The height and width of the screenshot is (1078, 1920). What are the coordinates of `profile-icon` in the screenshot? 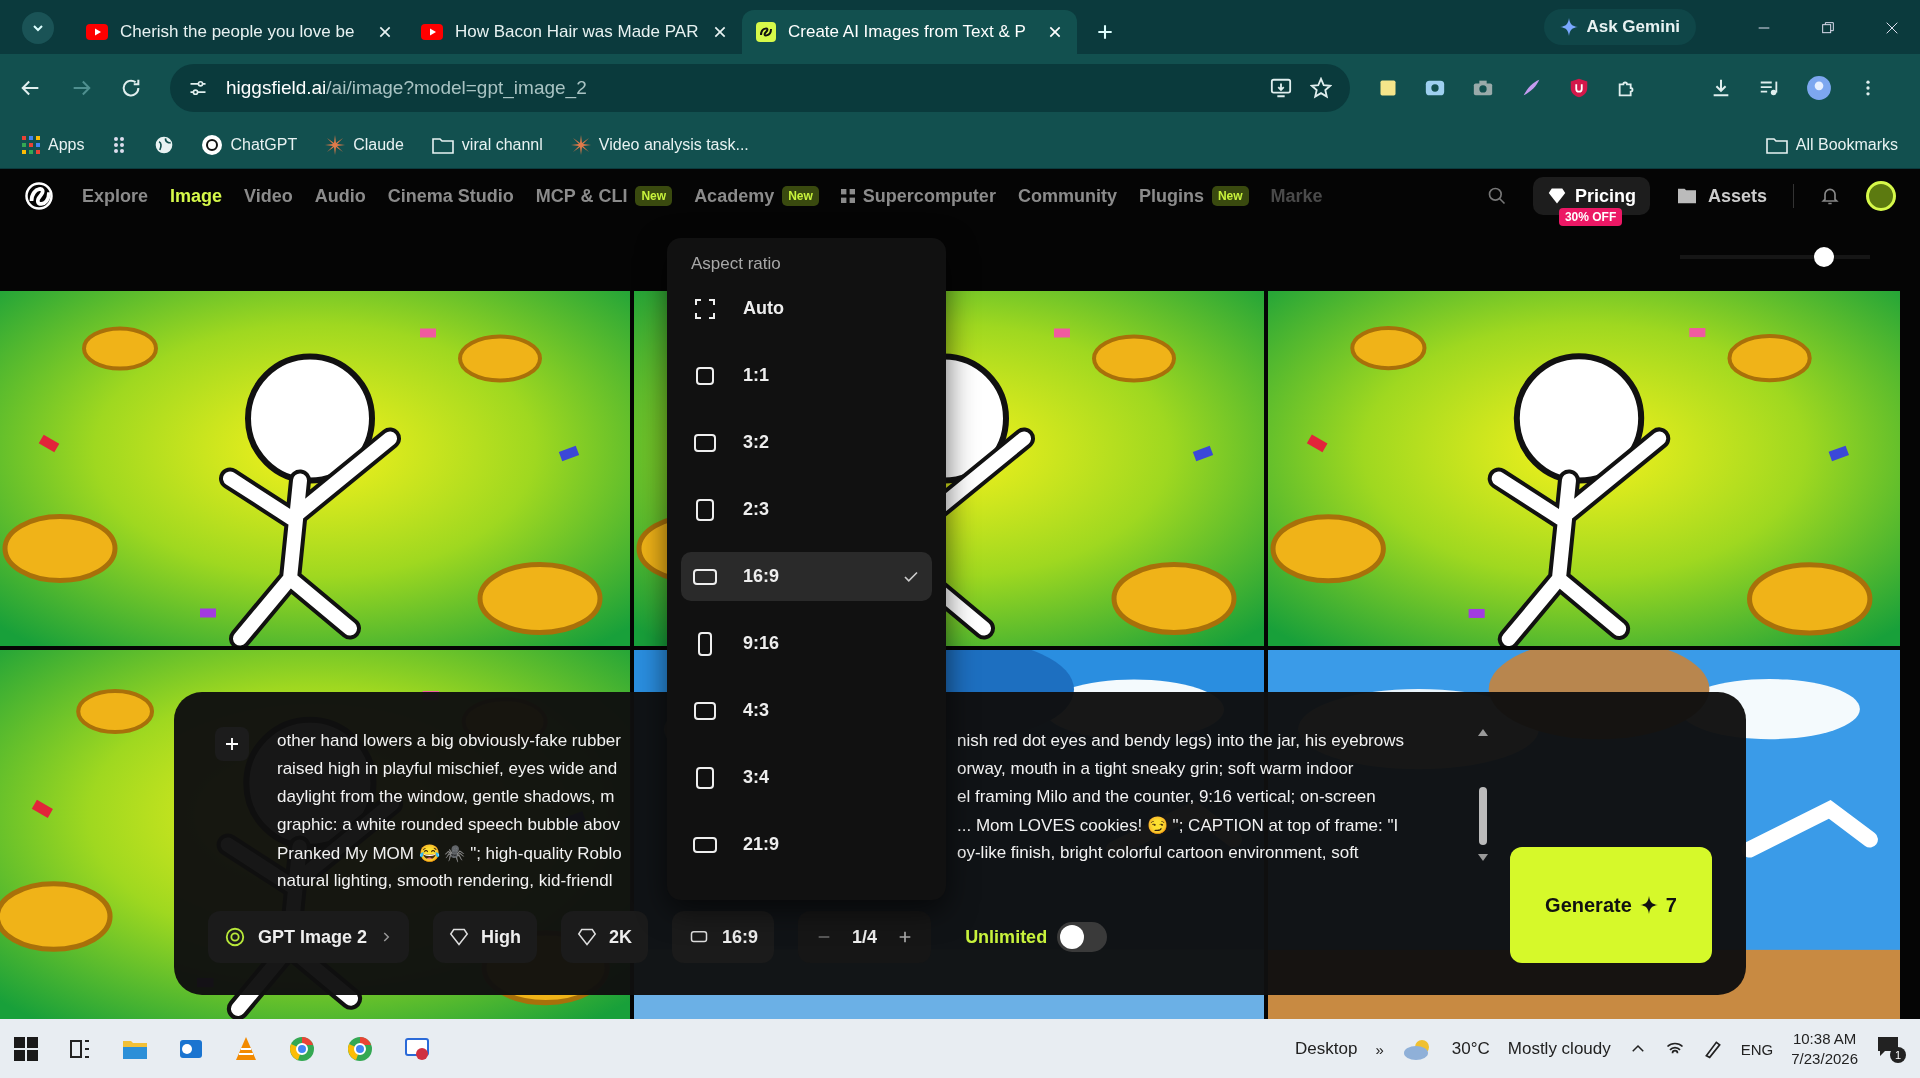 It's located at (1819, 88).